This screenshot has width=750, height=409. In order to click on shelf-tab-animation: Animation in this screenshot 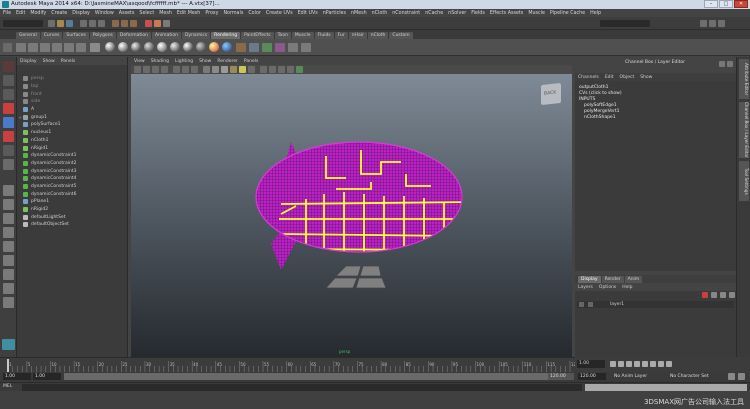, I will do `click(166, 35)`.